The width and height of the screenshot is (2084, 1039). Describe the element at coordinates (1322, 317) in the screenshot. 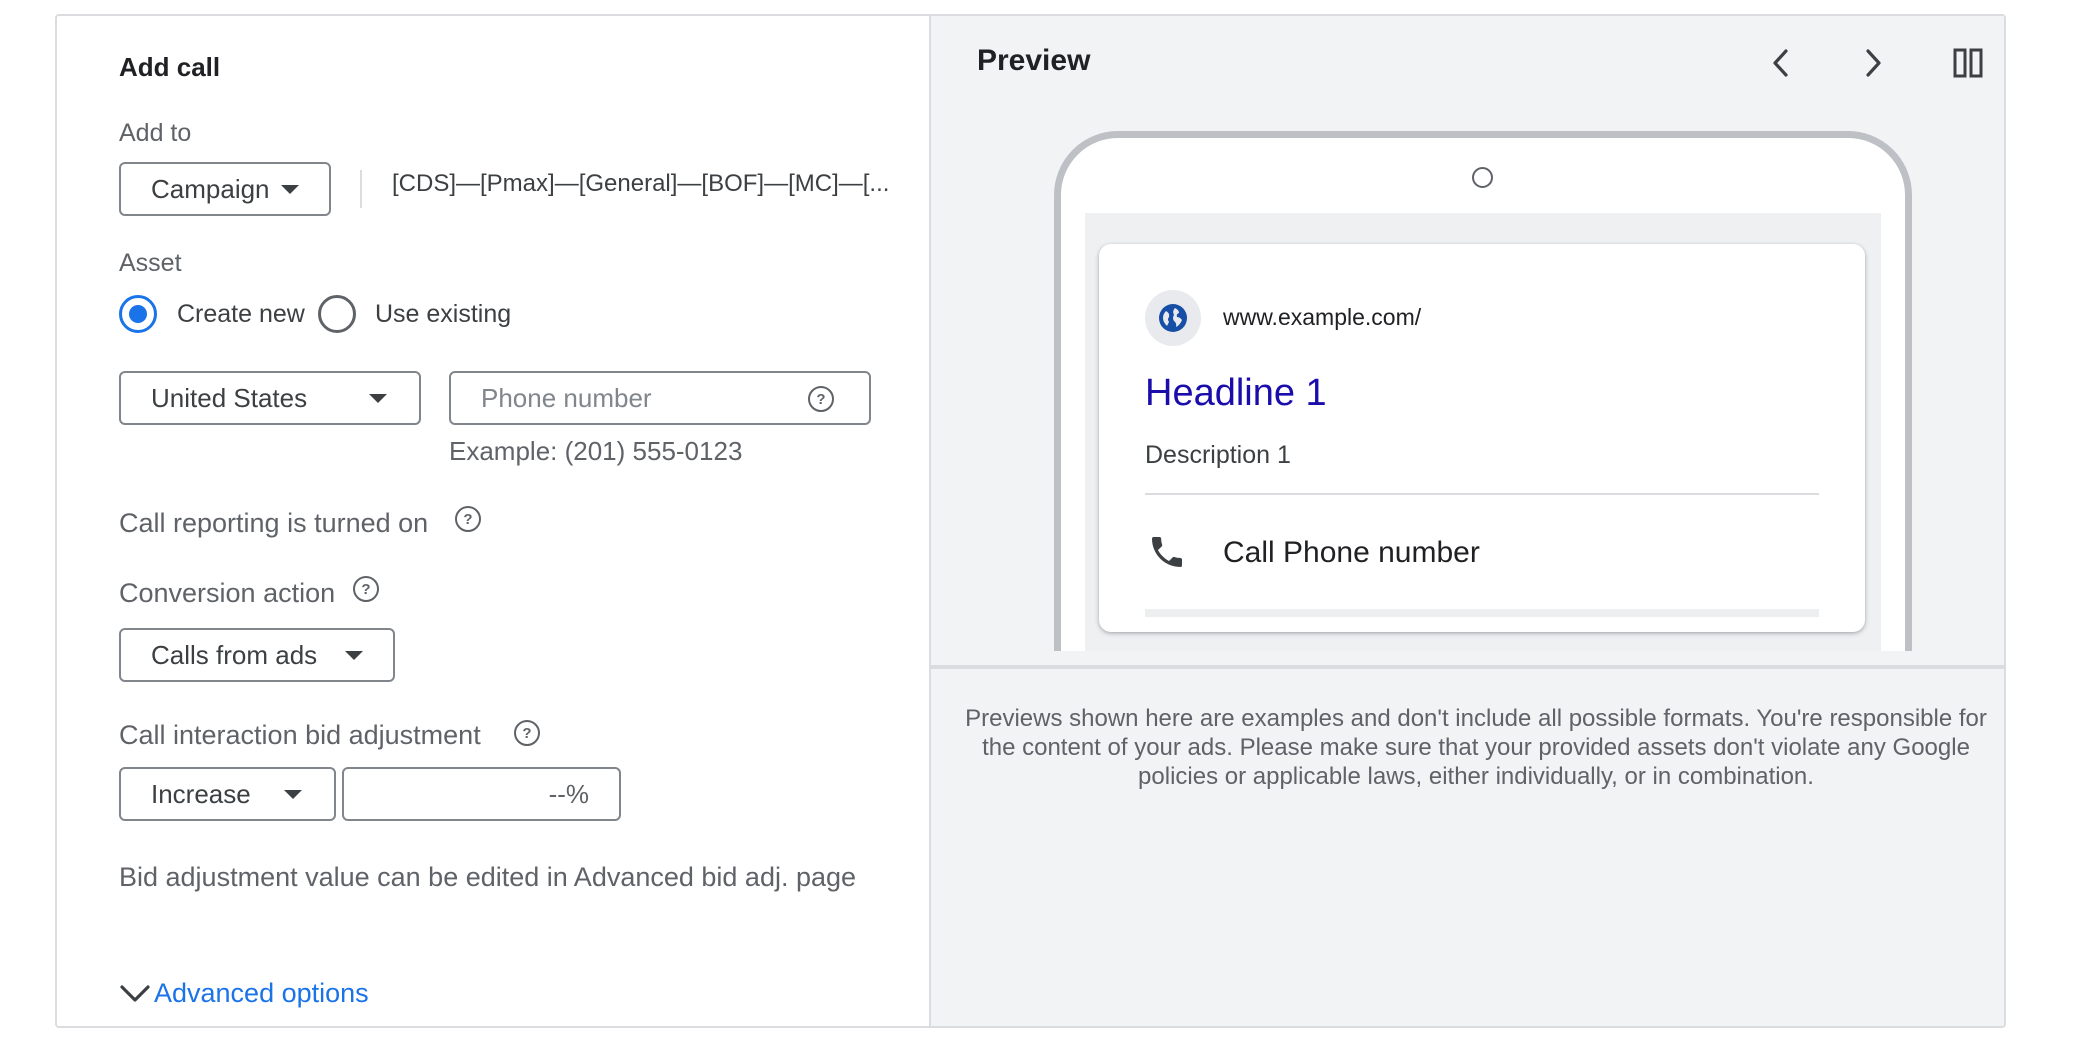

I see `ad-url: www.example.com/` at that location.